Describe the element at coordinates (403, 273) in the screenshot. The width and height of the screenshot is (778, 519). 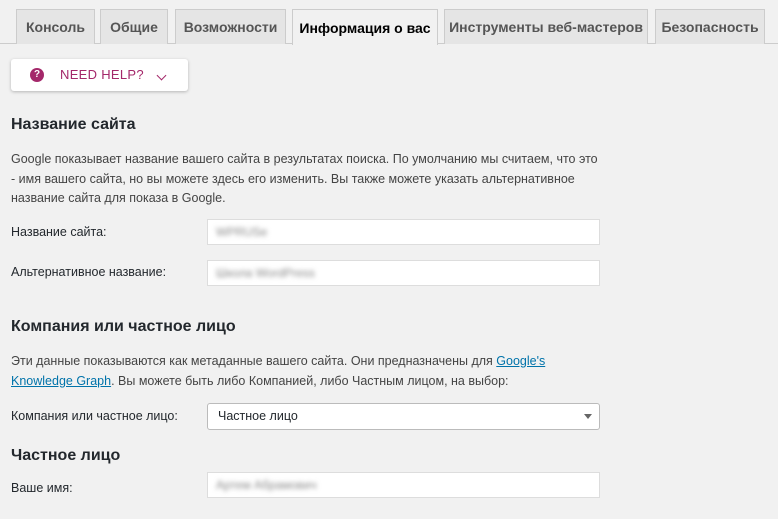
I see `alternate-name-input: Школа WordPress` at that location.